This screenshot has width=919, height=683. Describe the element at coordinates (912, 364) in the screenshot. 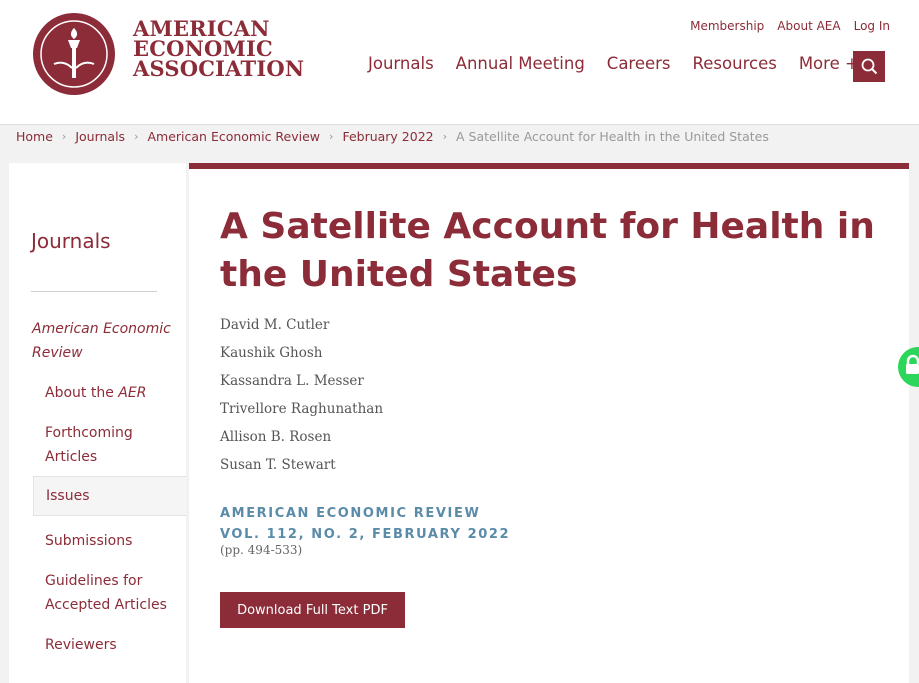

I see `lock-icon` at that location.